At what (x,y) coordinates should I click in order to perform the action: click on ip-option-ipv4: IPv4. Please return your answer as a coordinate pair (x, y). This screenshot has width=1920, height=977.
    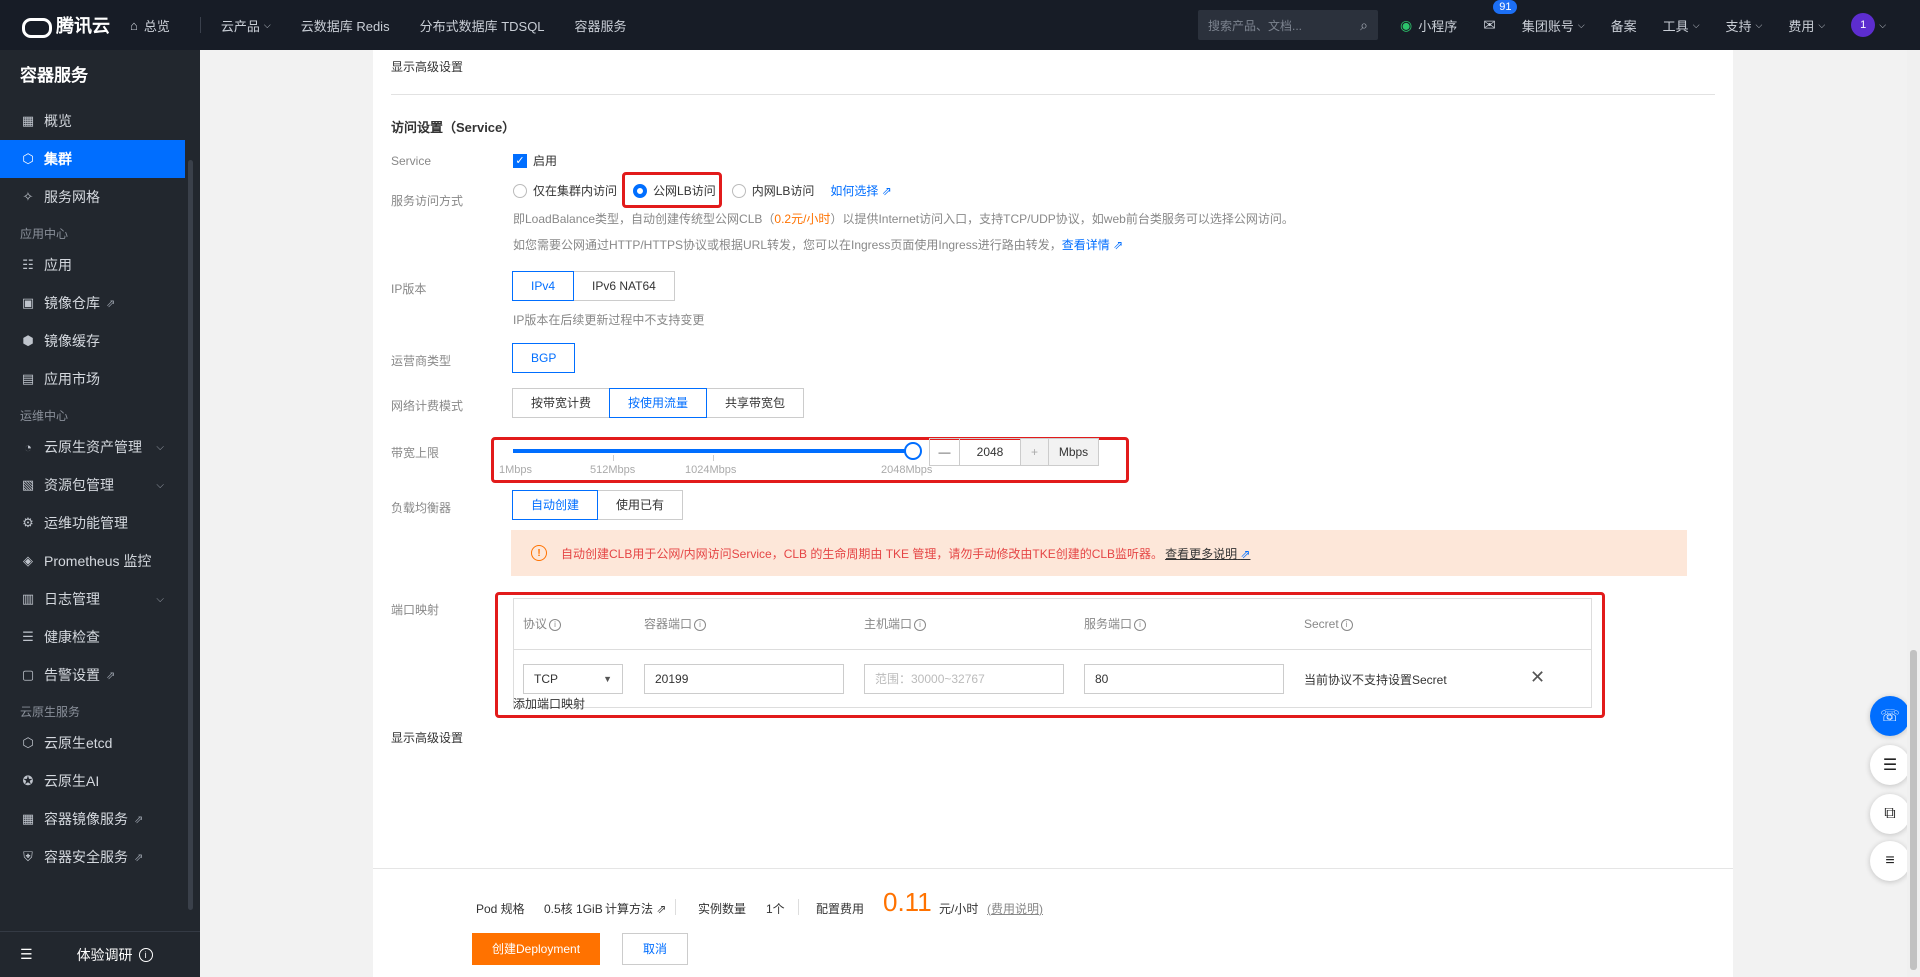
    Looking at the image, I should click on (543, 286).